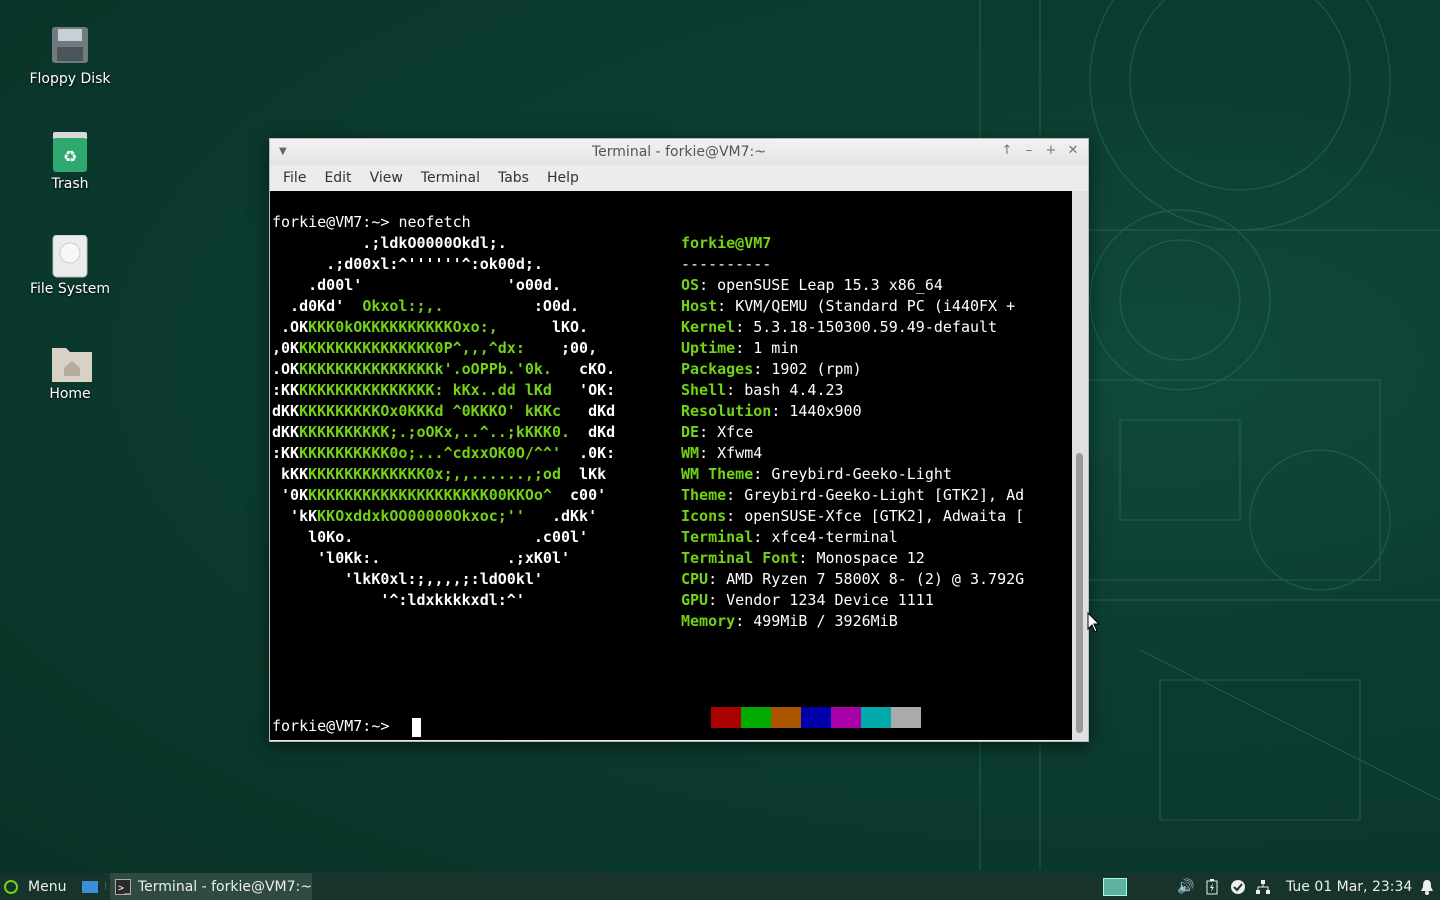 This screenshot has width=1440, height=900. What do you see at coordinates (1029, 150) in the screenshot?
I see `minimize-icon: –` at bounding box center [1029, 150].